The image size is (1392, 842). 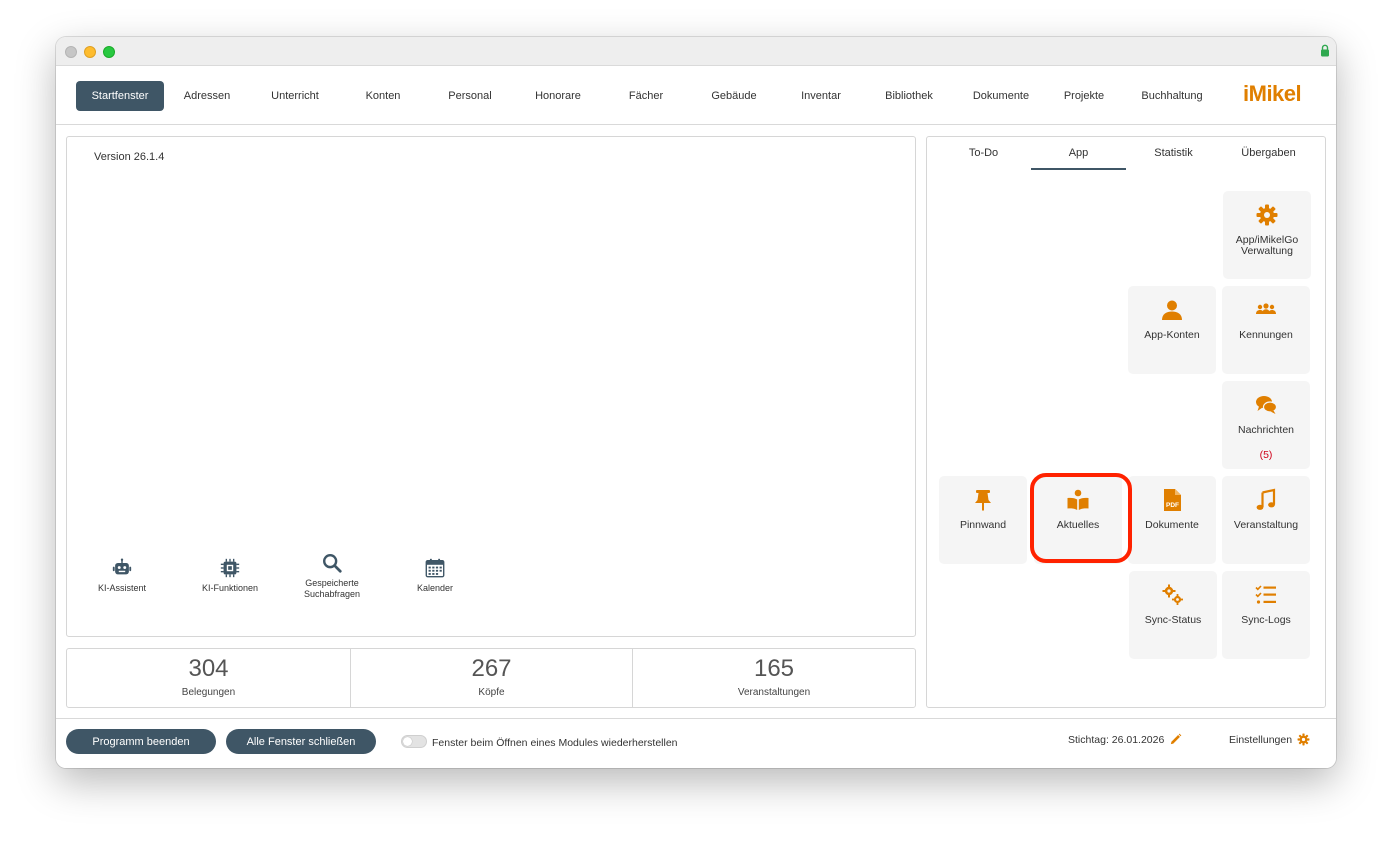 I want to click on tile-sync-logs: Sync-Logs, so click(x=1266, y=615).